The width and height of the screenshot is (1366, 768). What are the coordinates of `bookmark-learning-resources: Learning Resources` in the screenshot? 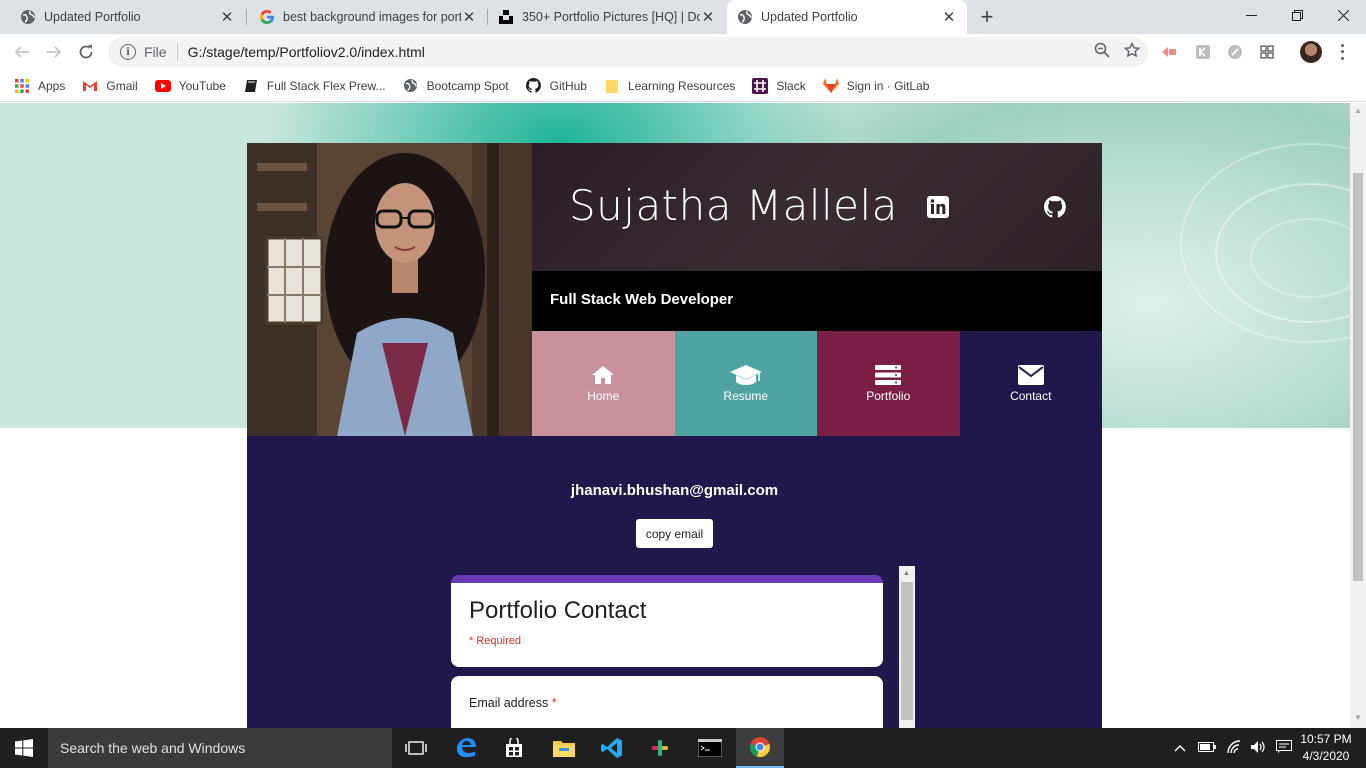 It's located at (669, 86).